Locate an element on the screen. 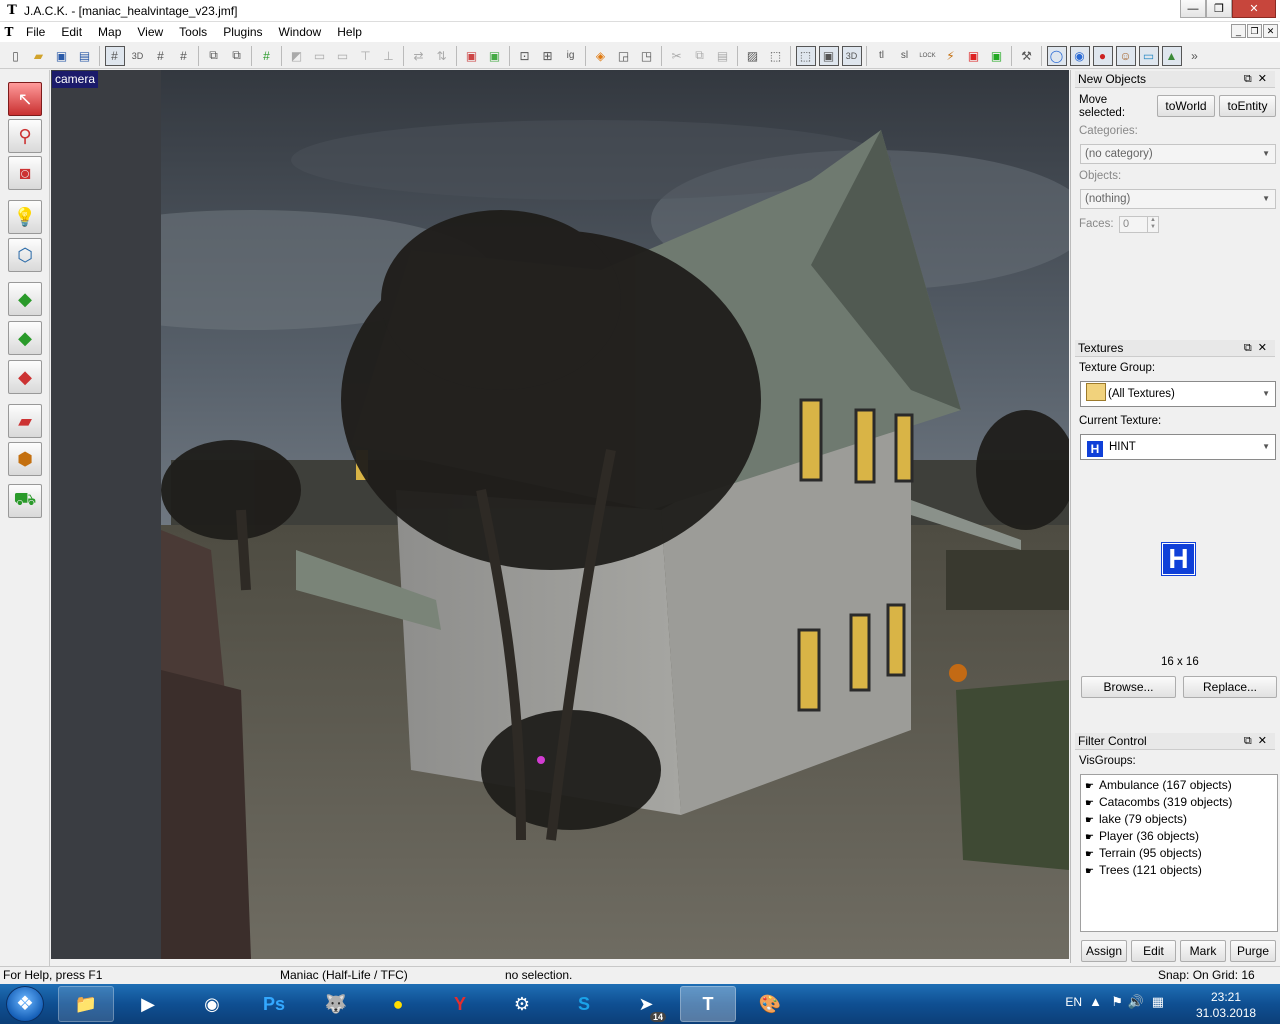 Image resolution: width=1280 pixels, height=1024 pixels. gimp-icon: 🐺 is located at coordinates (336, 1004).